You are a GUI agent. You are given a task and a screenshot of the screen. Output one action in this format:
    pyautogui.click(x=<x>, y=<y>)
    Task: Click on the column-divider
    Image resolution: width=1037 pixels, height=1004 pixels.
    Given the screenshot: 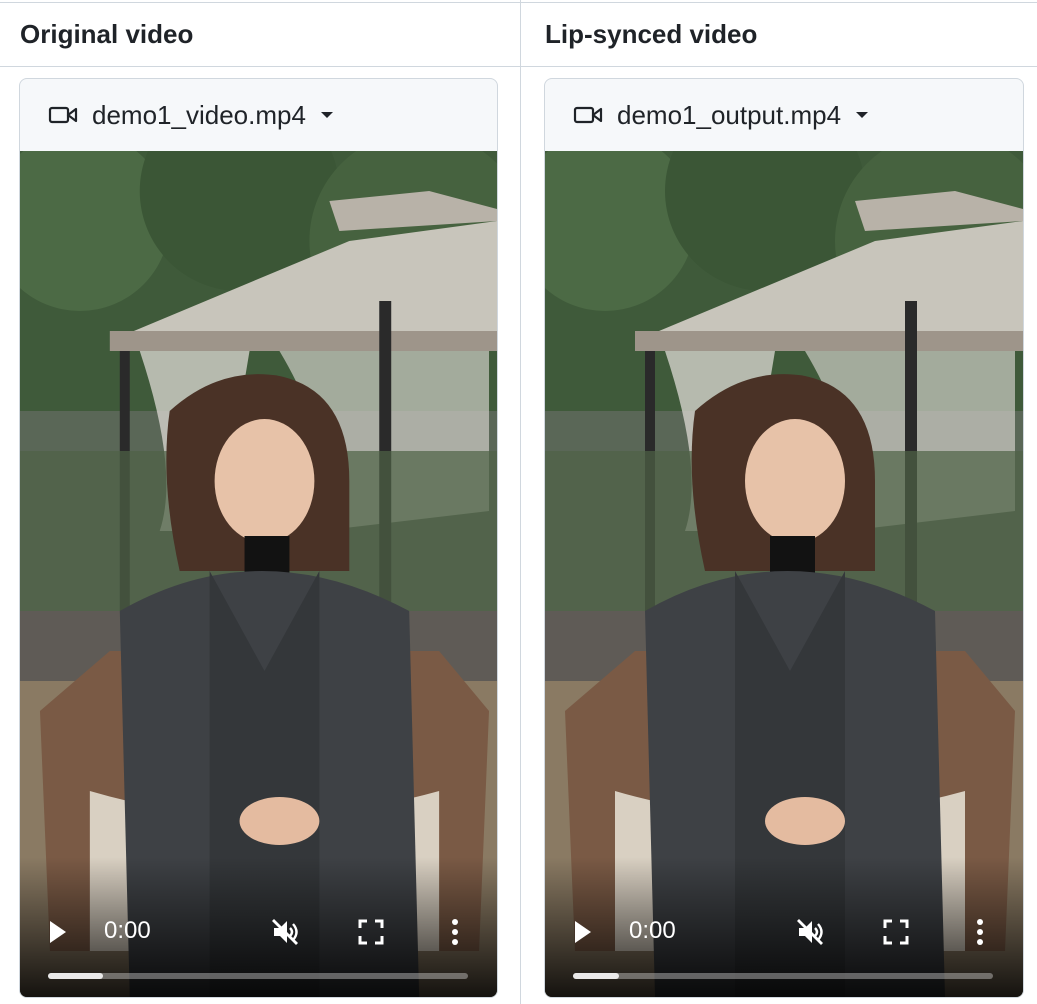 What is the action you would take?
    pyautogui.click(x=520, y=502)
    